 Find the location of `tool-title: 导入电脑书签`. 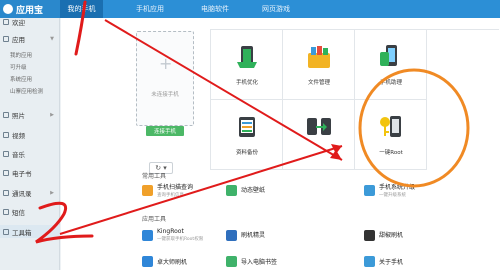

tool-title: 导入电脑书签 is located at coordinates (259, 262).